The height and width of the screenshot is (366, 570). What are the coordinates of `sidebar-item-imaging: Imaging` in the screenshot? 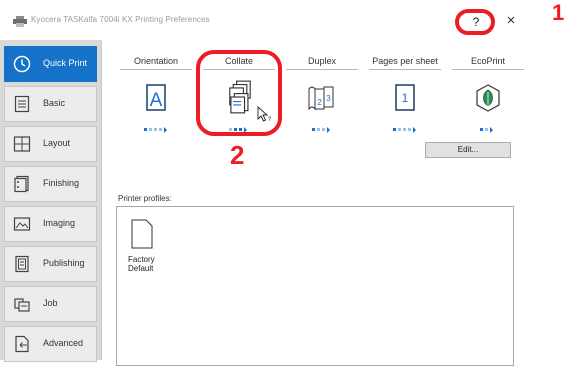 It's located at (50, 224).